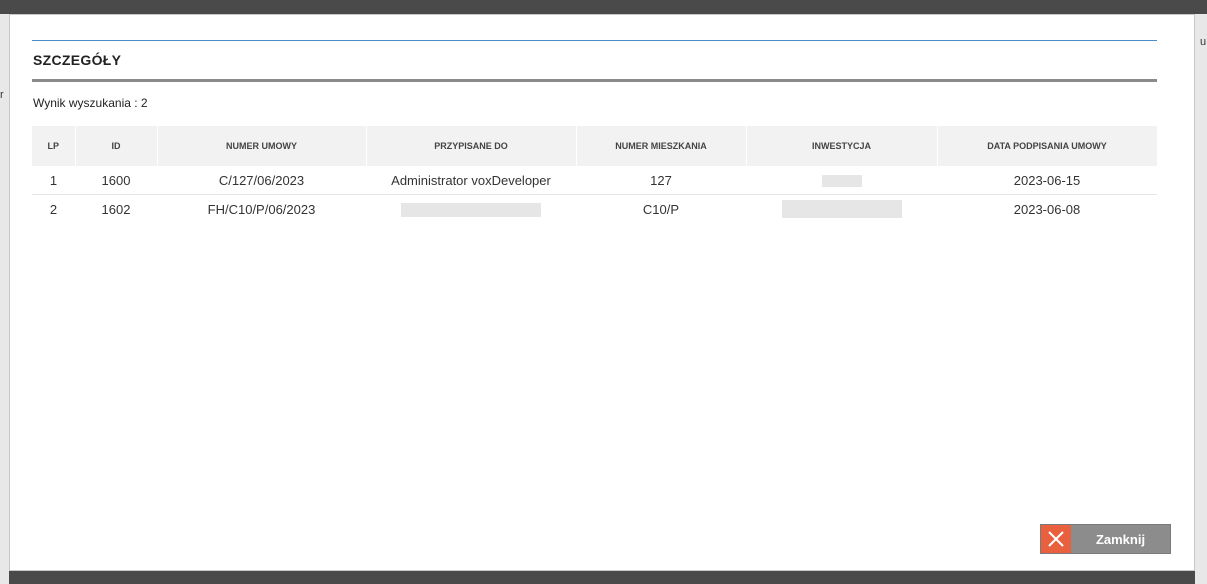 The width and height of the screenshot is (1207, 584). What do you see at coordinates (53, 209) in the screenshot?
I see `cell-lp: 2` at bounding box center [53, 209].